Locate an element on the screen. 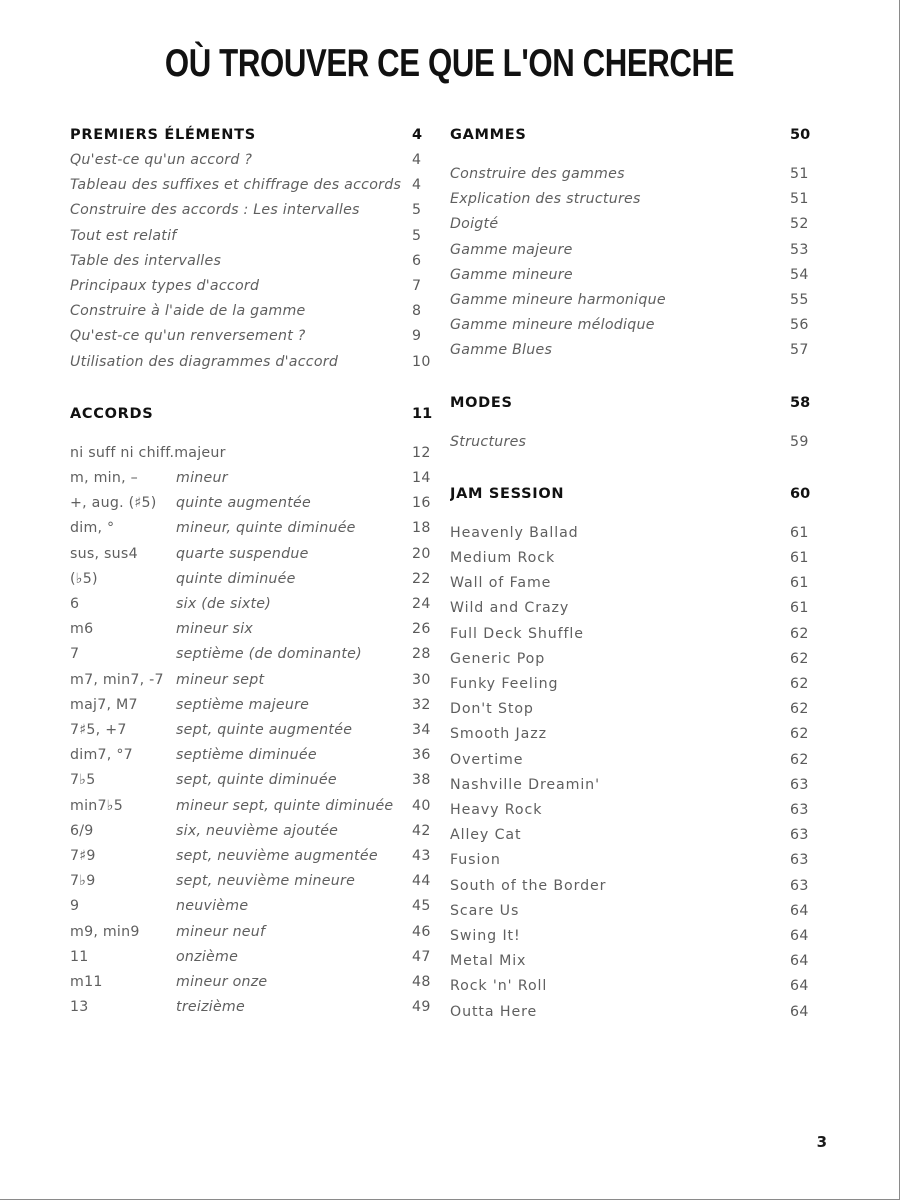 The image size is (900, 1200). chord-table-row: dim, ° mineur, quinte diminuée 18 is located at coordinates (260, 528).